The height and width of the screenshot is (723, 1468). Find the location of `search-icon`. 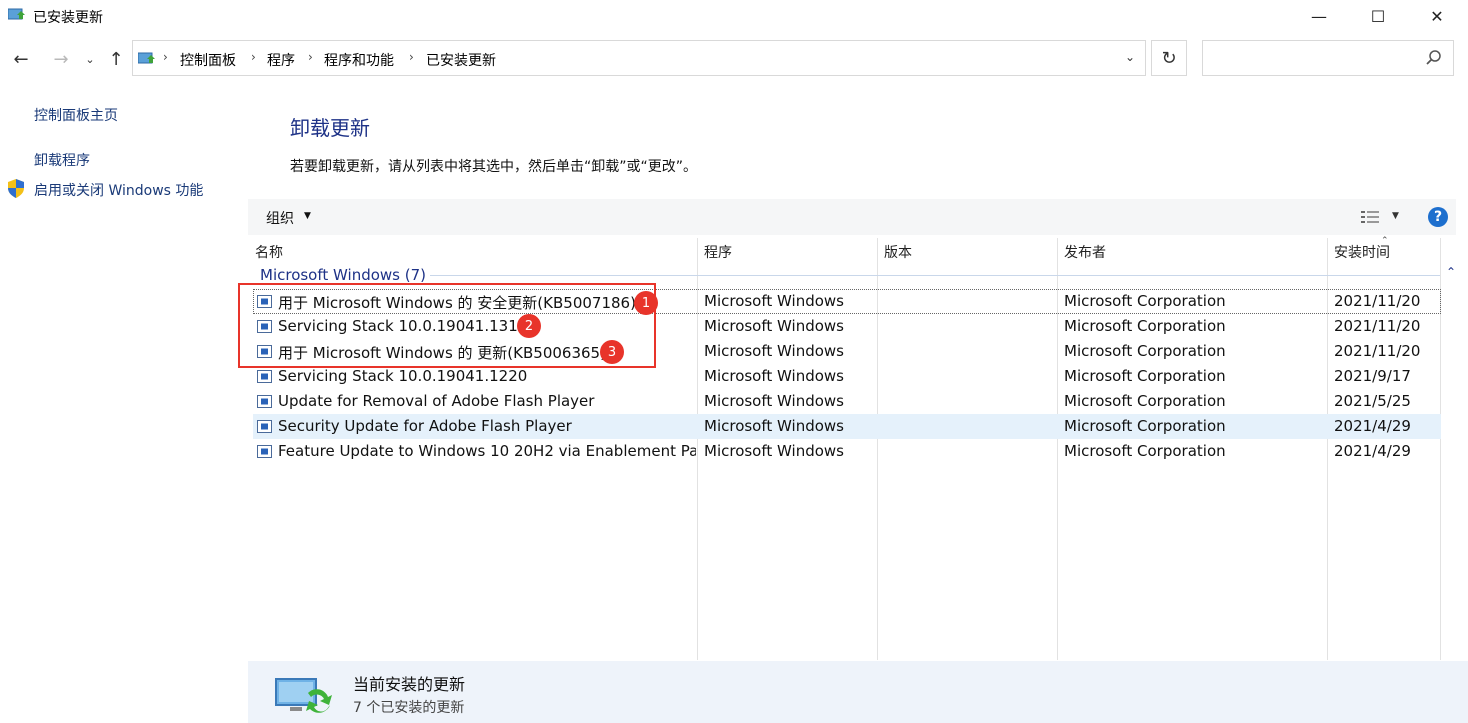

search-icon is located at coordinates (1434, 58).